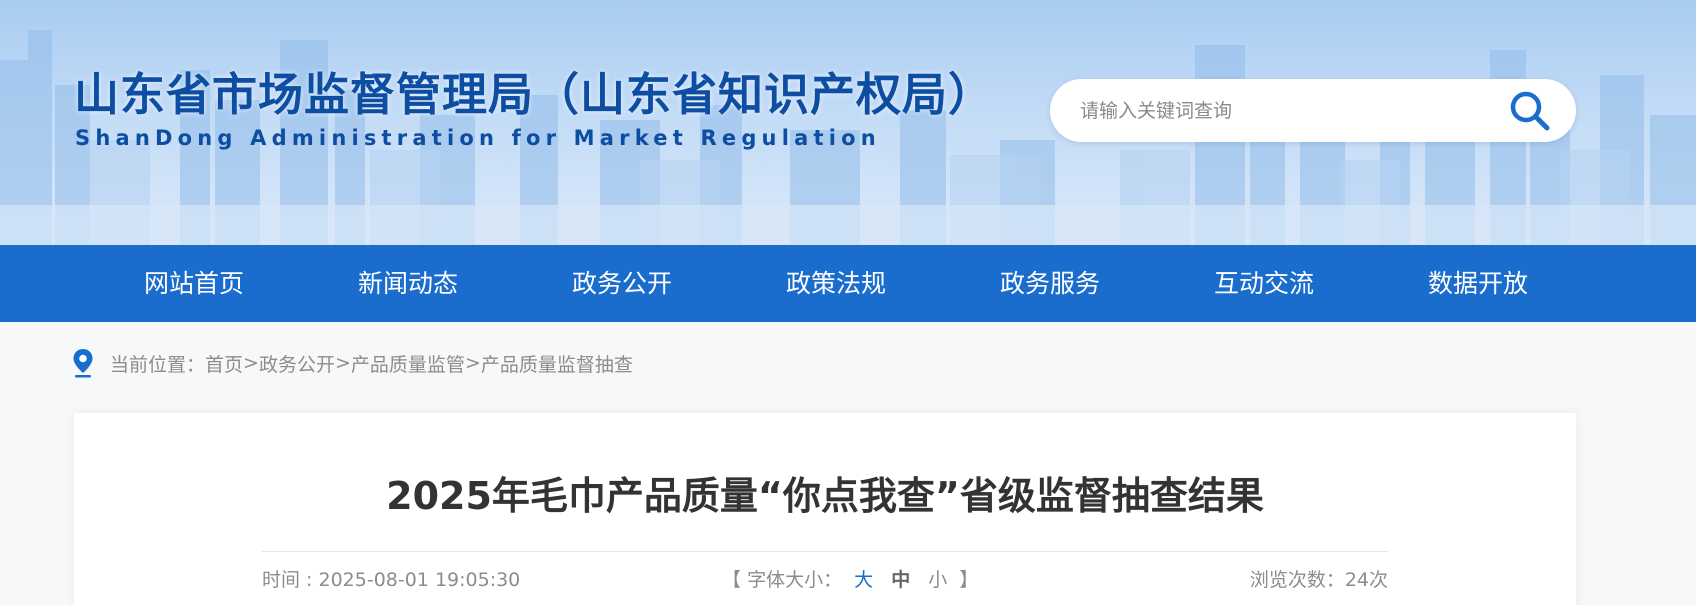 The height and width of the screenshot is (605, 1696). I want to click on search-input, so click(1280, 110).